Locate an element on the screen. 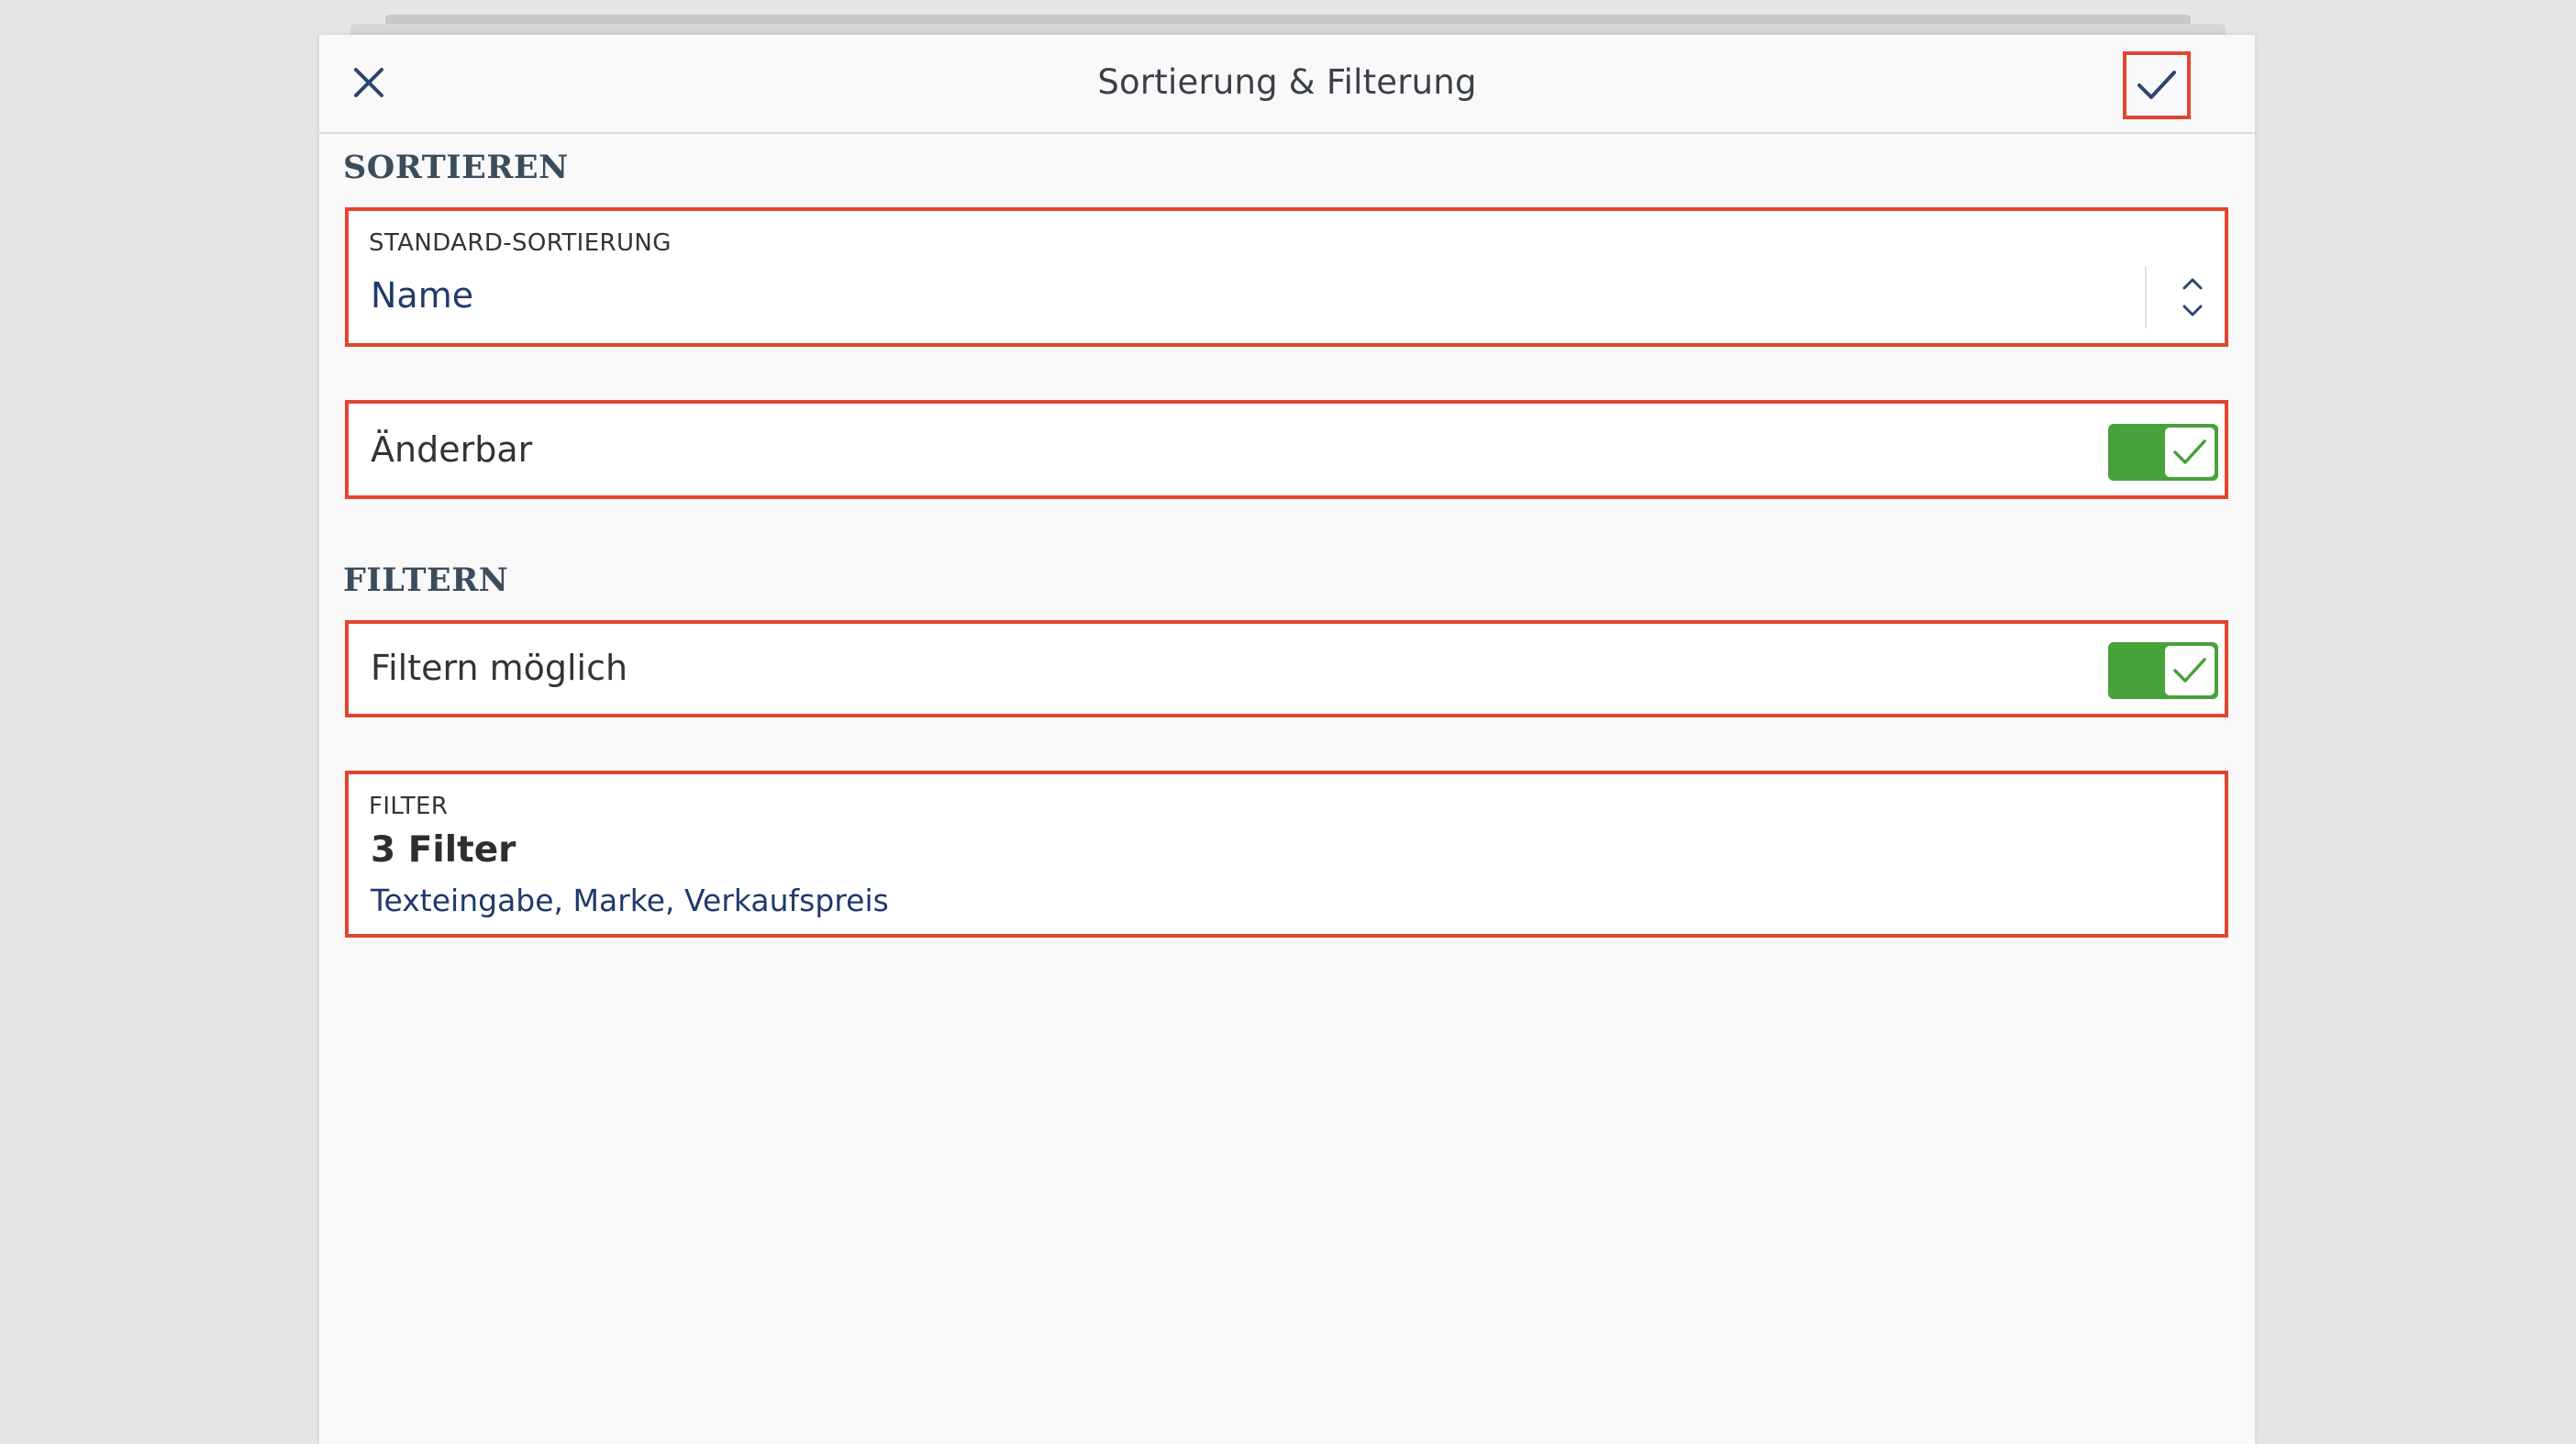  changeable-toggle is located at coordinates (2163, 452).